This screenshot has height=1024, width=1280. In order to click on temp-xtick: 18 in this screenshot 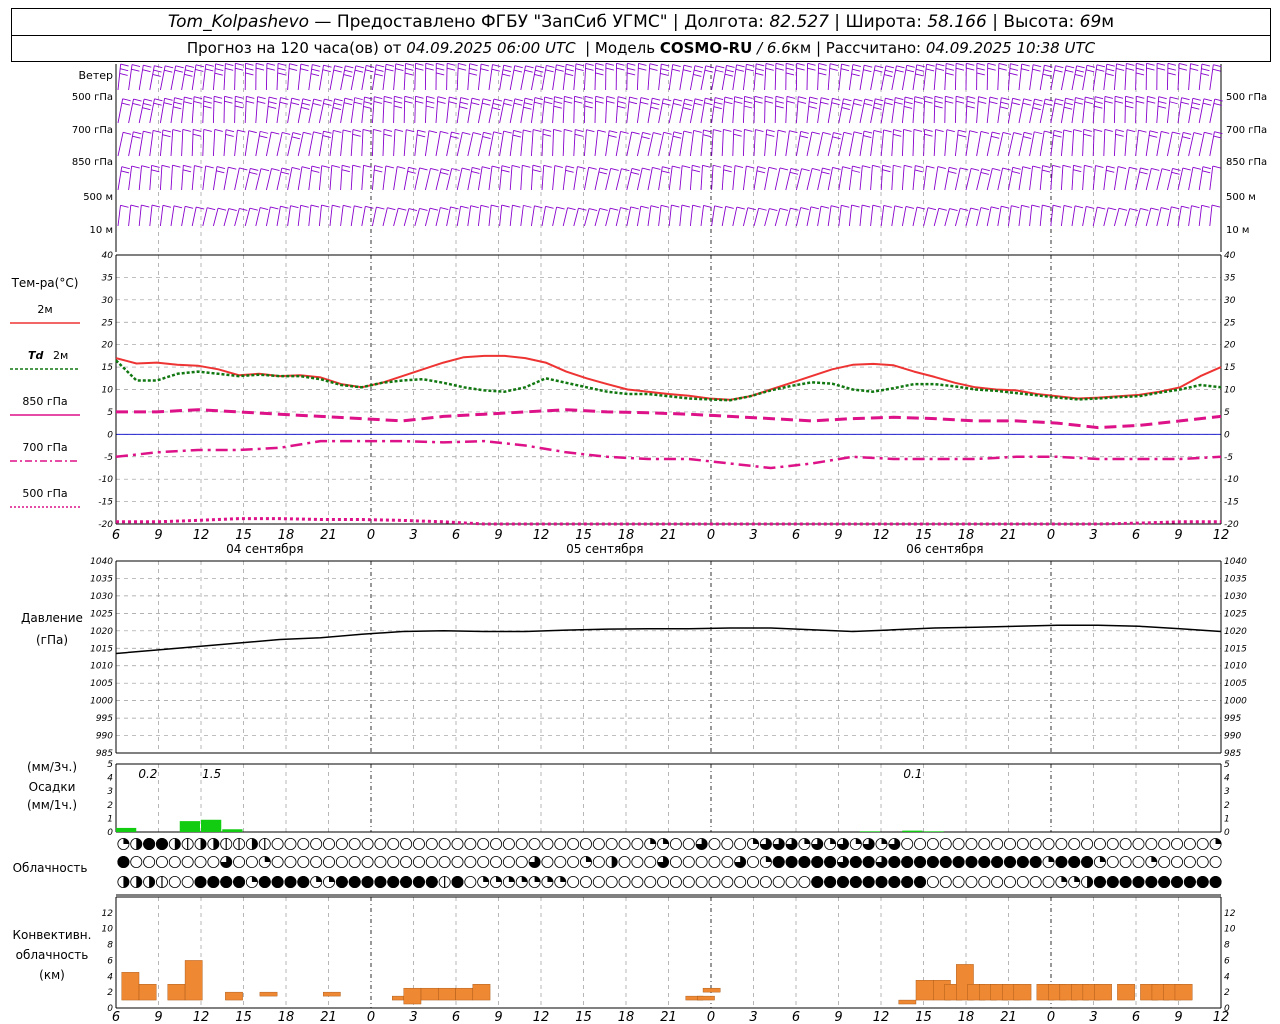, I will do `click(626, 535)`.